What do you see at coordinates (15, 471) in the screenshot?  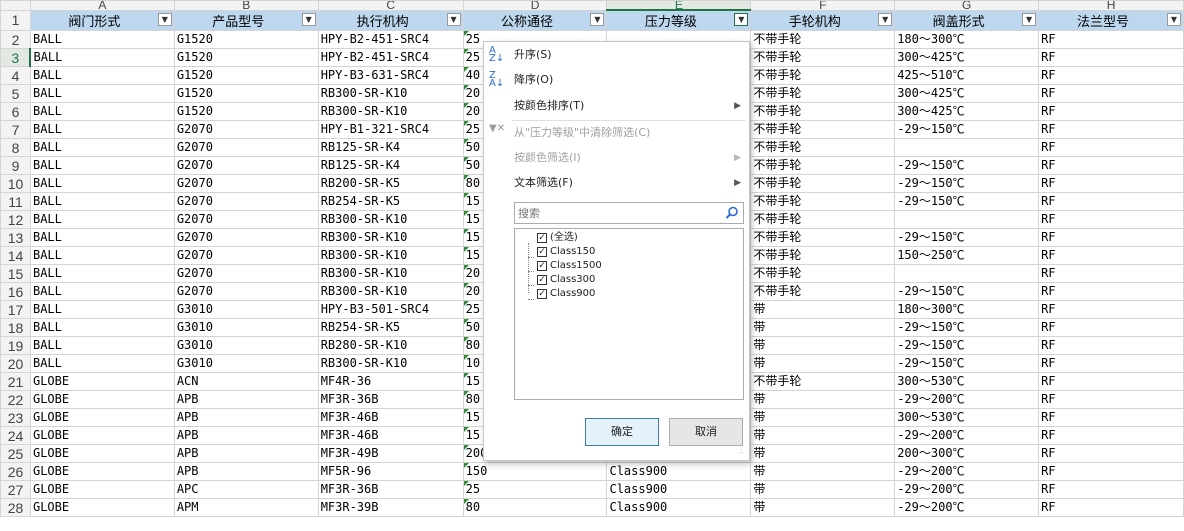 I see `row-number: 26` at bounding box center [15, 471].